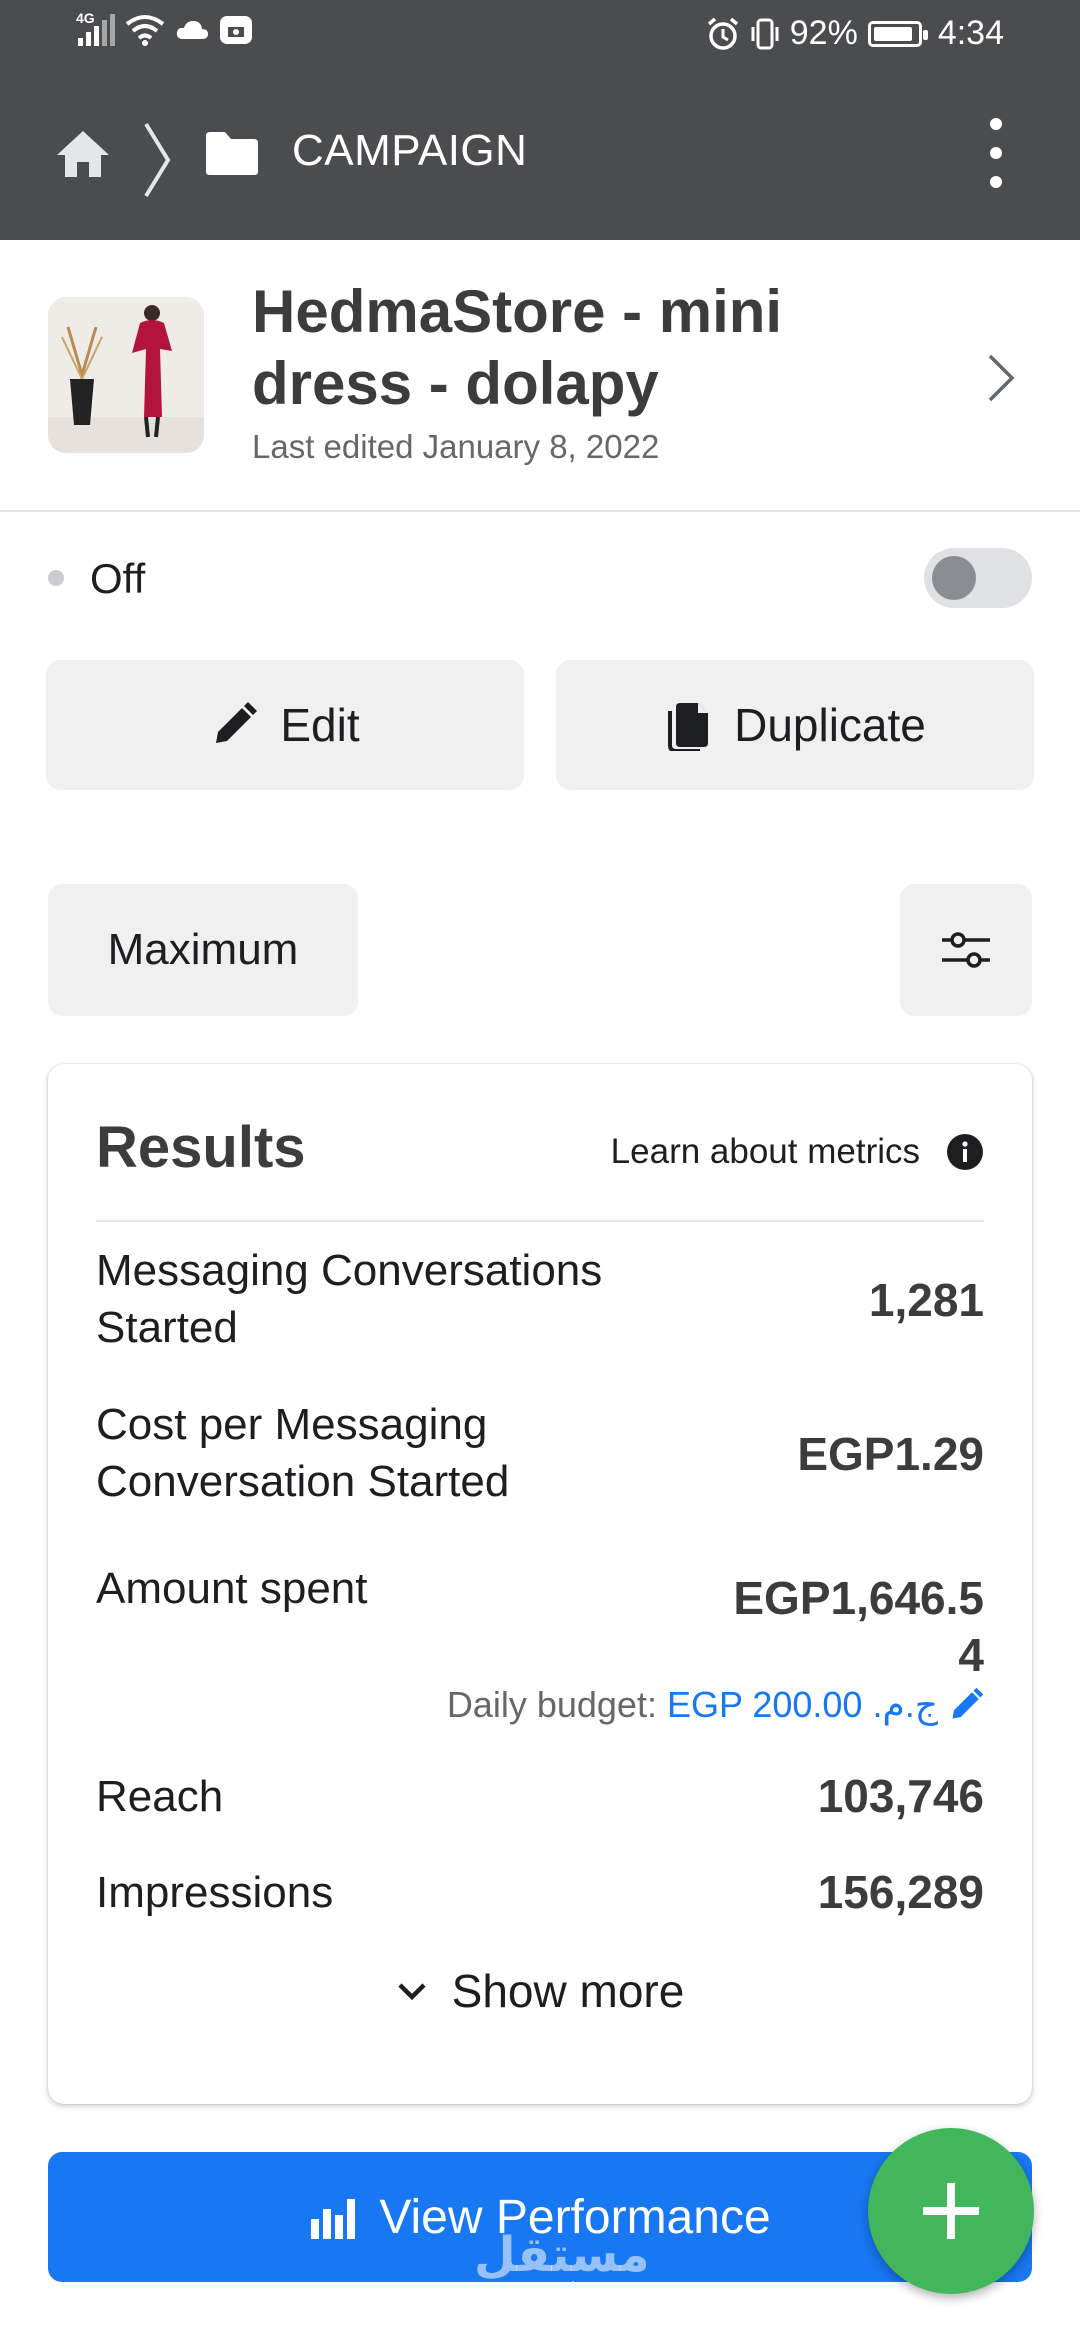  I want to click on learn-about-metrics-link: Learn about metrics, so click(797, 1152).